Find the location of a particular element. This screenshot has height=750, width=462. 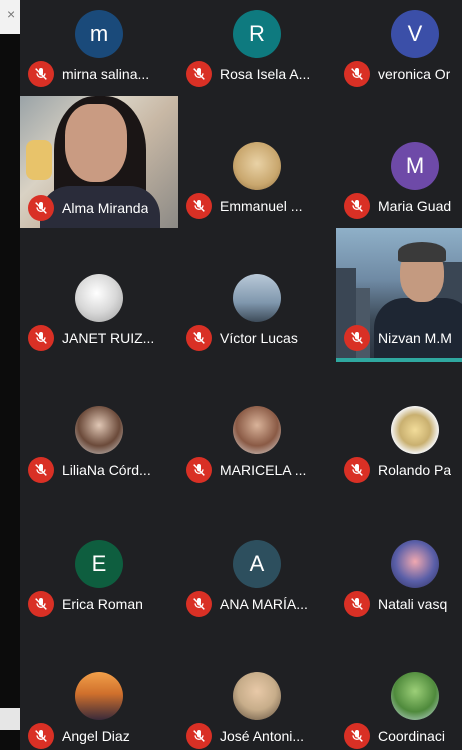

participant-name: Natali vasq is located at coordinates (413, 604).